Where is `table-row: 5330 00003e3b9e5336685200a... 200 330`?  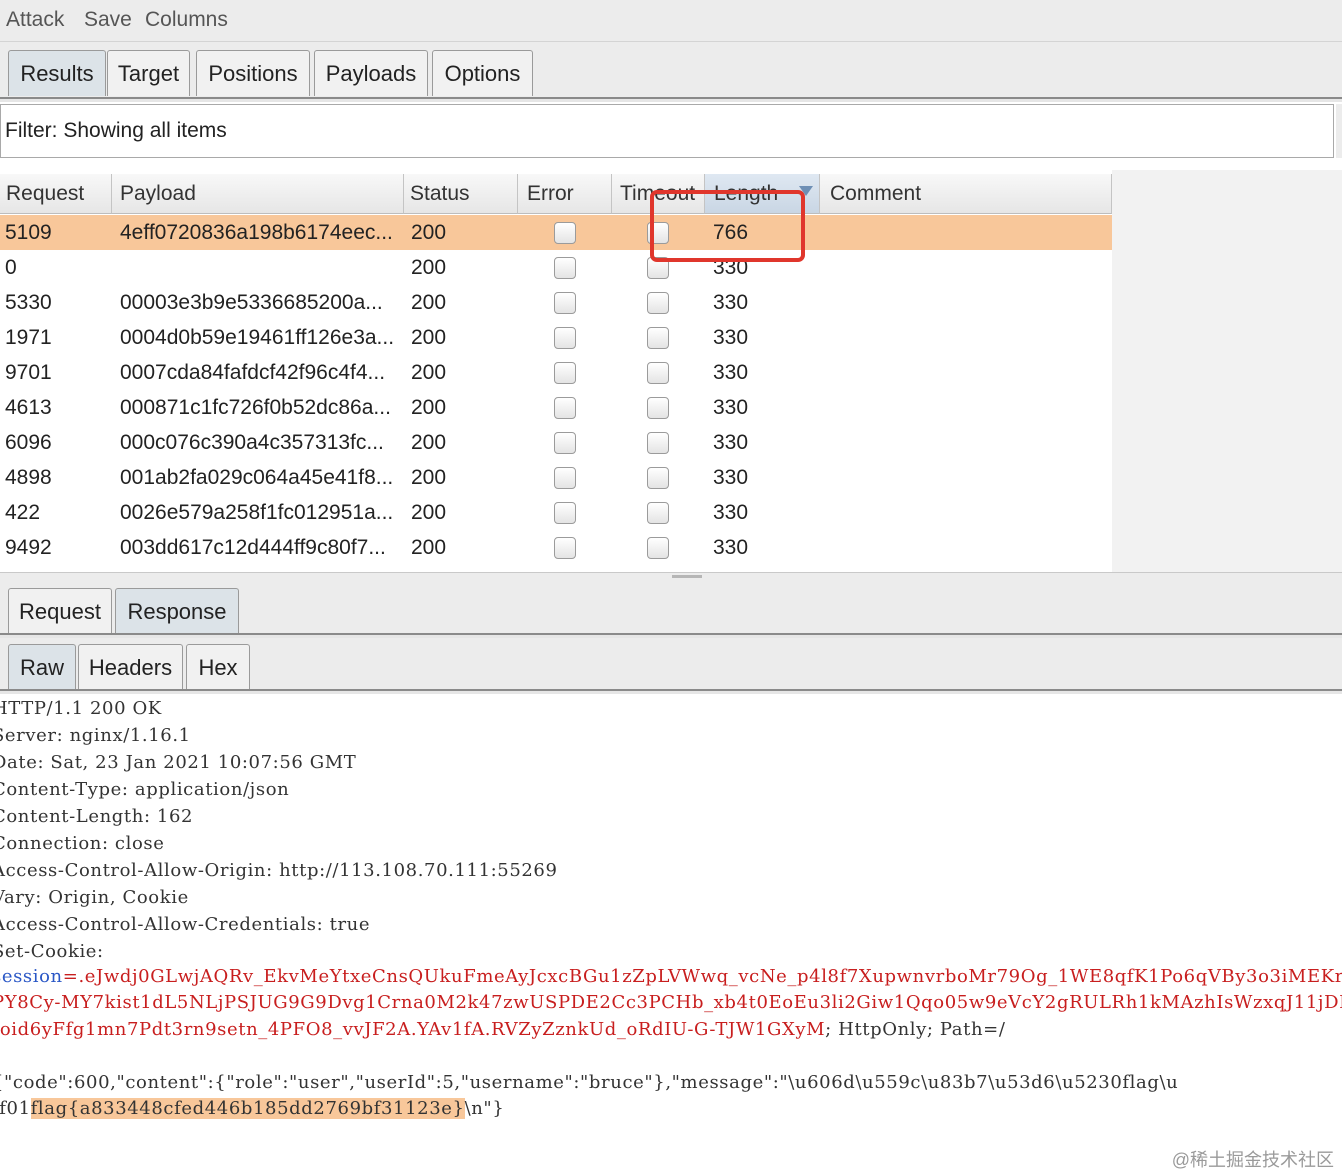 table-row: 5330 00003e3b9e5336685200a... 200 330 is located at coordinates (556, 302).